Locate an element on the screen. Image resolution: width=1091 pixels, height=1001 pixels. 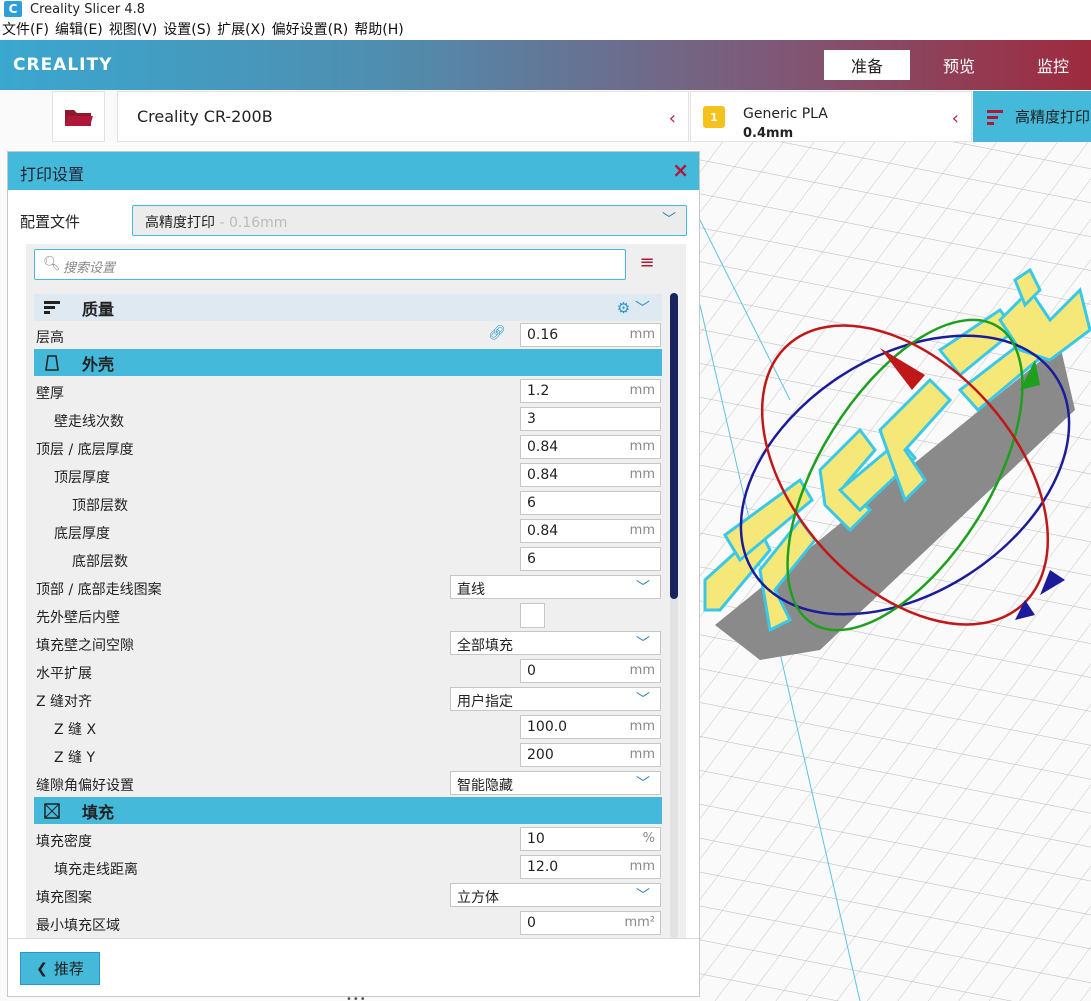
category-infill: 填充 is located at coordinates (348, 810).